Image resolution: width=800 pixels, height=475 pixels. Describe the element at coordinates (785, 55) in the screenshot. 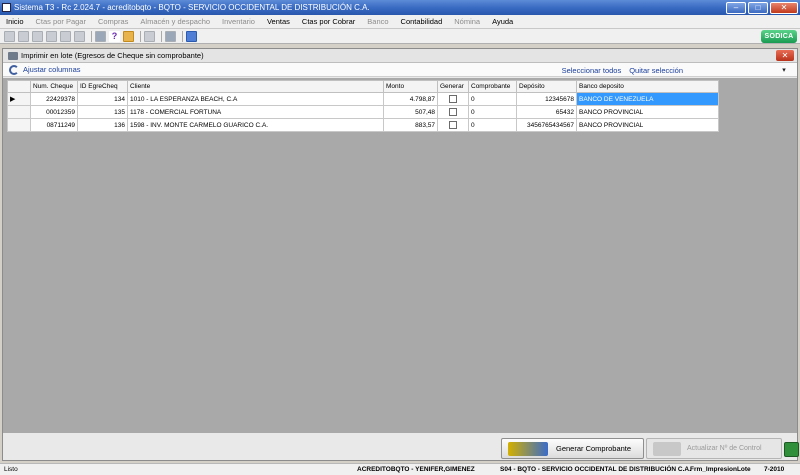

I see `child-close-button: ✕` at that location.